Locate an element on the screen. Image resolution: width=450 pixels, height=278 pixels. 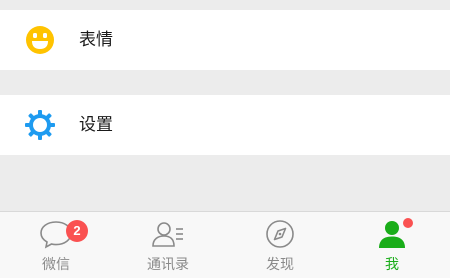
tab-me: 我 is located at coordinates (392, 245).